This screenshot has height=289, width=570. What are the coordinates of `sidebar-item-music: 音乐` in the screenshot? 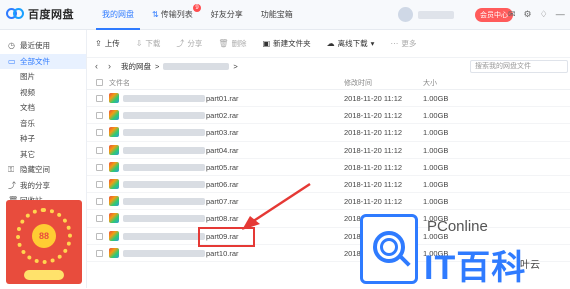 It's located at (43, 124).